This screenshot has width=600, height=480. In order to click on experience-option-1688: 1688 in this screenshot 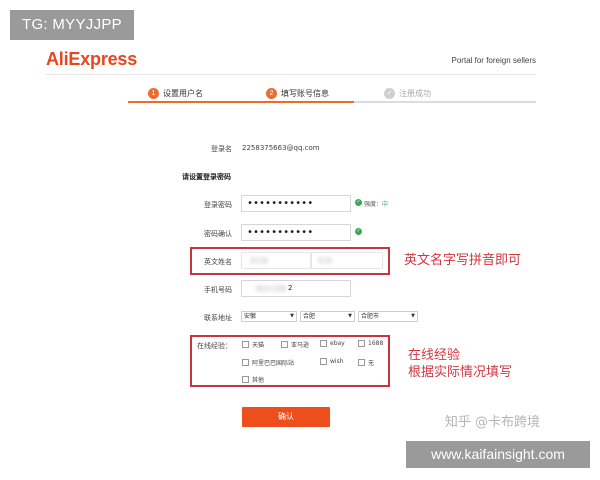, I will do `click(370, 343)`.